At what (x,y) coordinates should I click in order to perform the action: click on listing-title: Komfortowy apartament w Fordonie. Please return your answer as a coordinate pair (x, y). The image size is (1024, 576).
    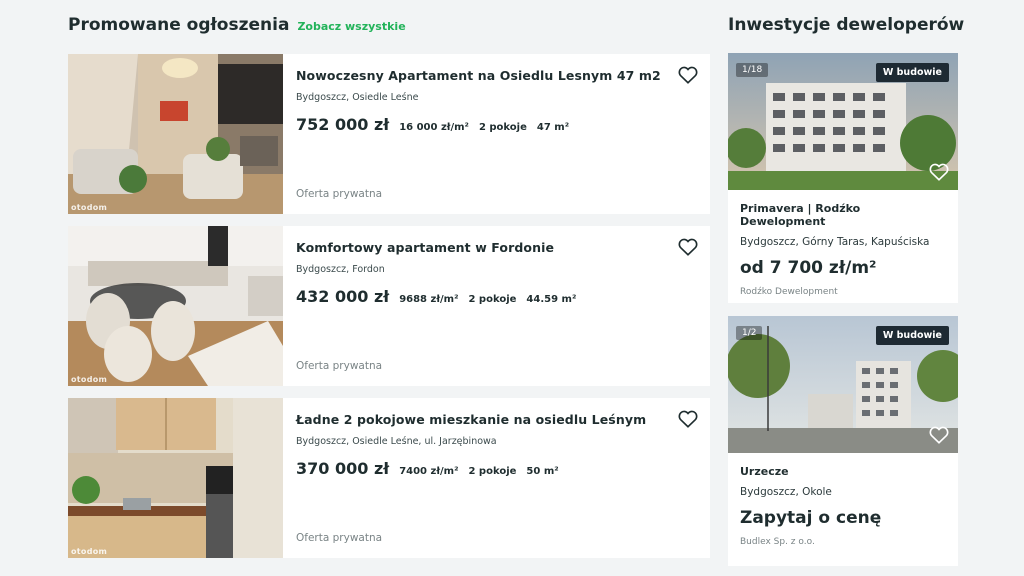
    Looking at the image, I should click on (503, 247).